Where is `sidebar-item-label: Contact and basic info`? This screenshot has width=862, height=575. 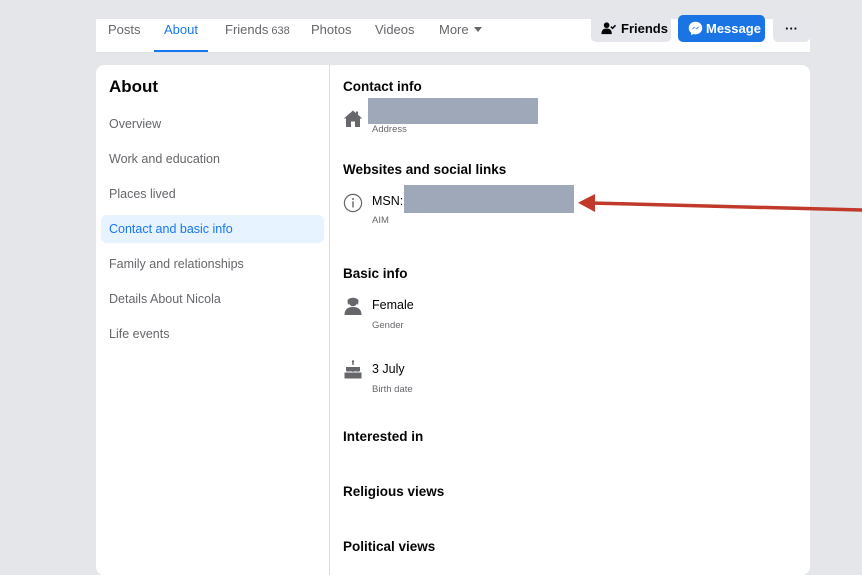 sidebar-item-label: Contact and basic info is located at coordinates (171, 229).